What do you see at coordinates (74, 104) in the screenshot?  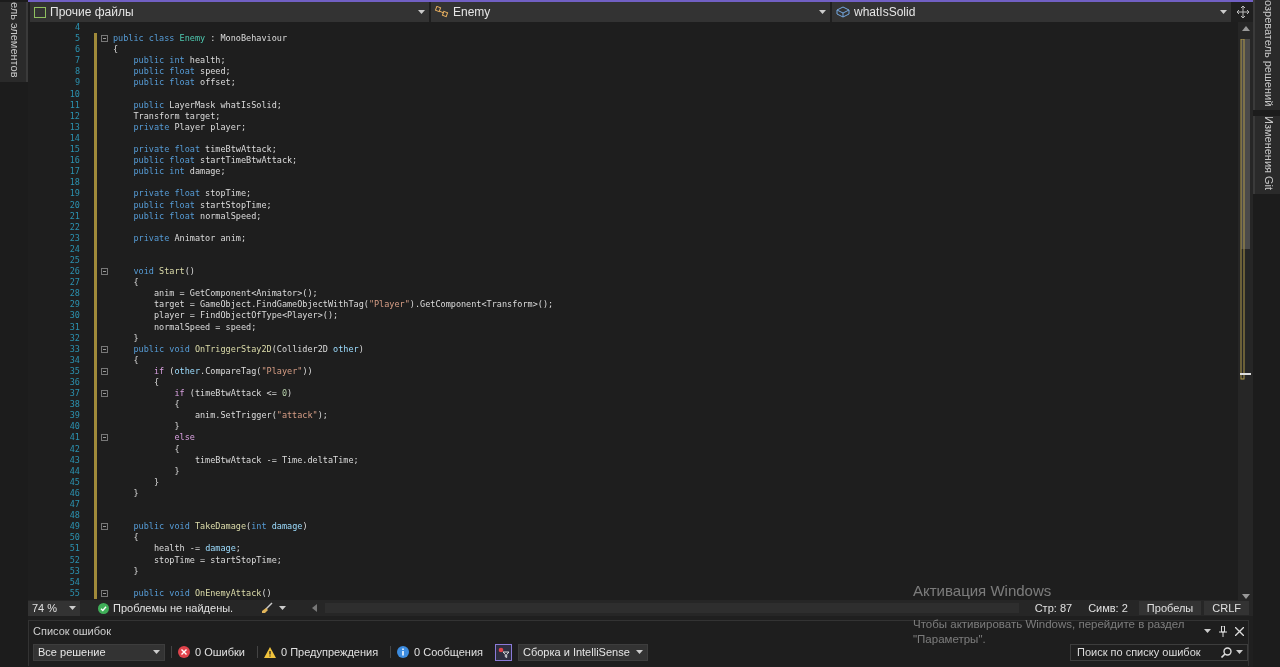 I see `line-number: 11` at bounding box center [74, 104].